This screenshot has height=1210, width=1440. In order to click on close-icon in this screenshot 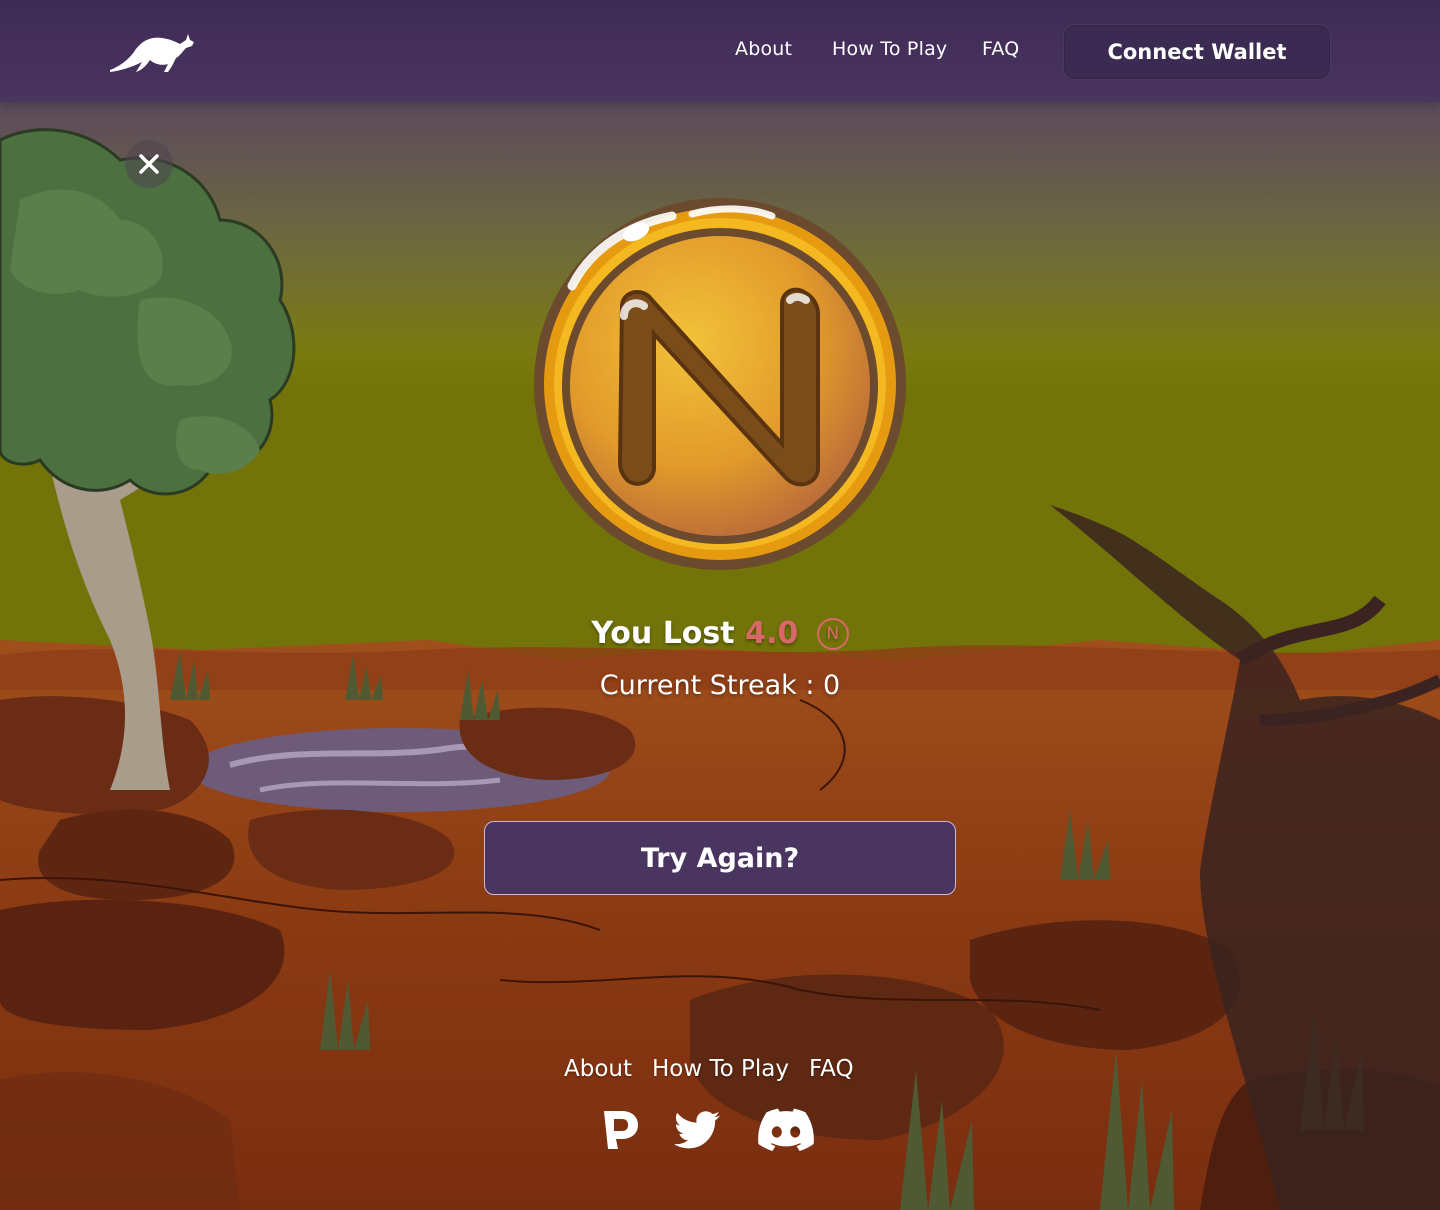, I will do `click(149, 164)`.